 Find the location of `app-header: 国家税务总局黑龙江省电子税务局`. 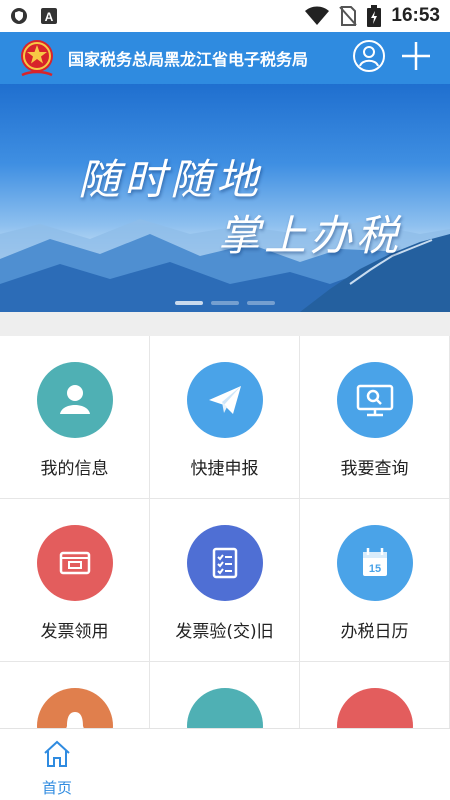

app-header: 国家税务总局黑龙江省电子税务局 is located at coordinates (225, 58).